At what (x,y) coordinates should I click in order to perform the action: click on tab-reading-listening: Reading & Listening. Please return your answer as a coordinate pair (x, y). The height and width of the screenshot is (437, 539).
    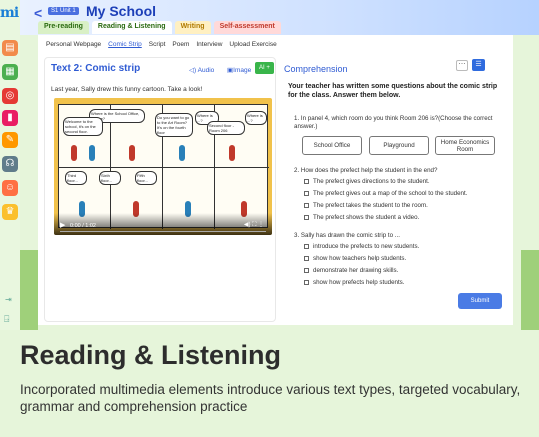
    Looking at the image, I should click on (131, 27).